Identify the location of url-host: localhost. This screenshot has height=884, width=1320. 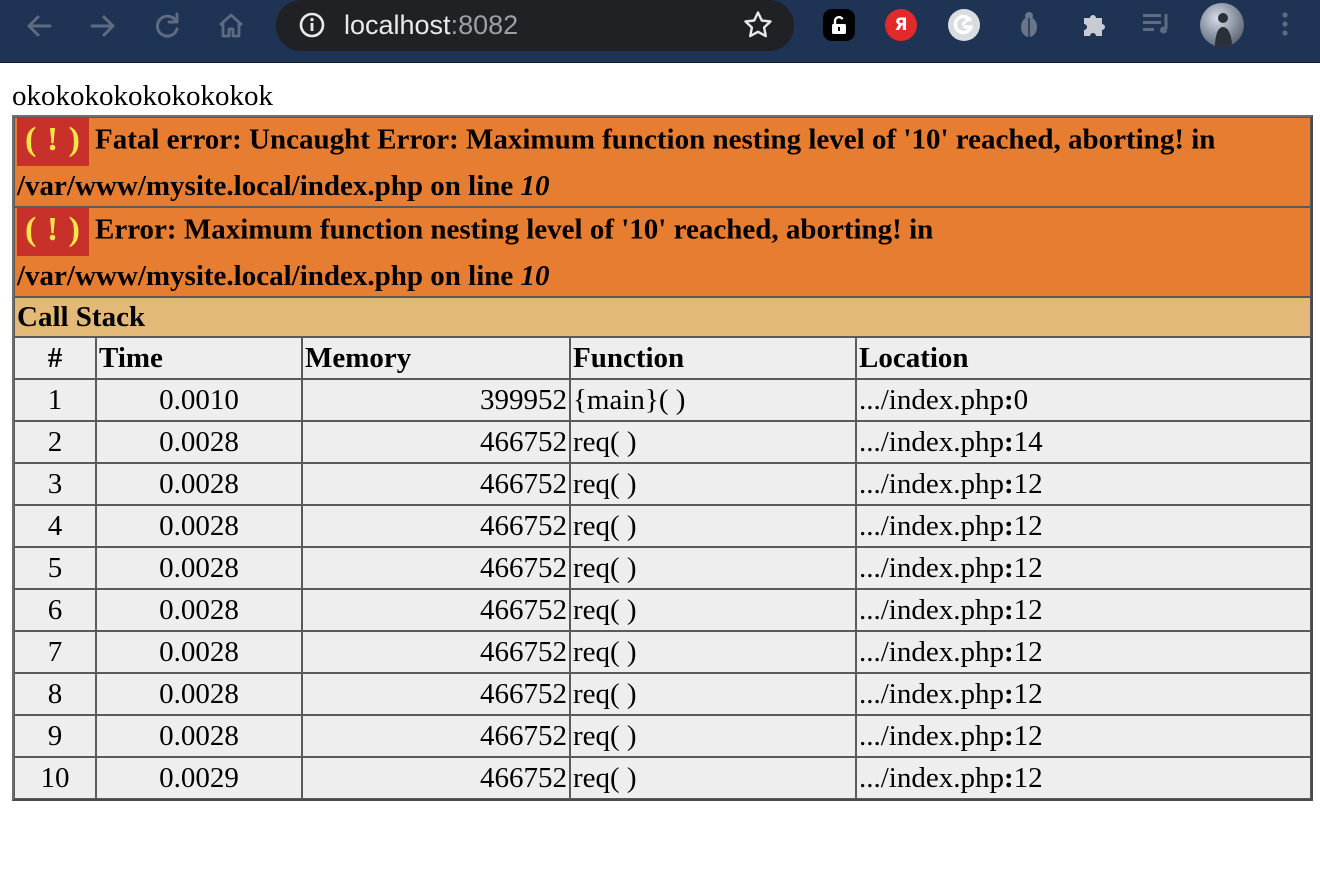
(397, 25).